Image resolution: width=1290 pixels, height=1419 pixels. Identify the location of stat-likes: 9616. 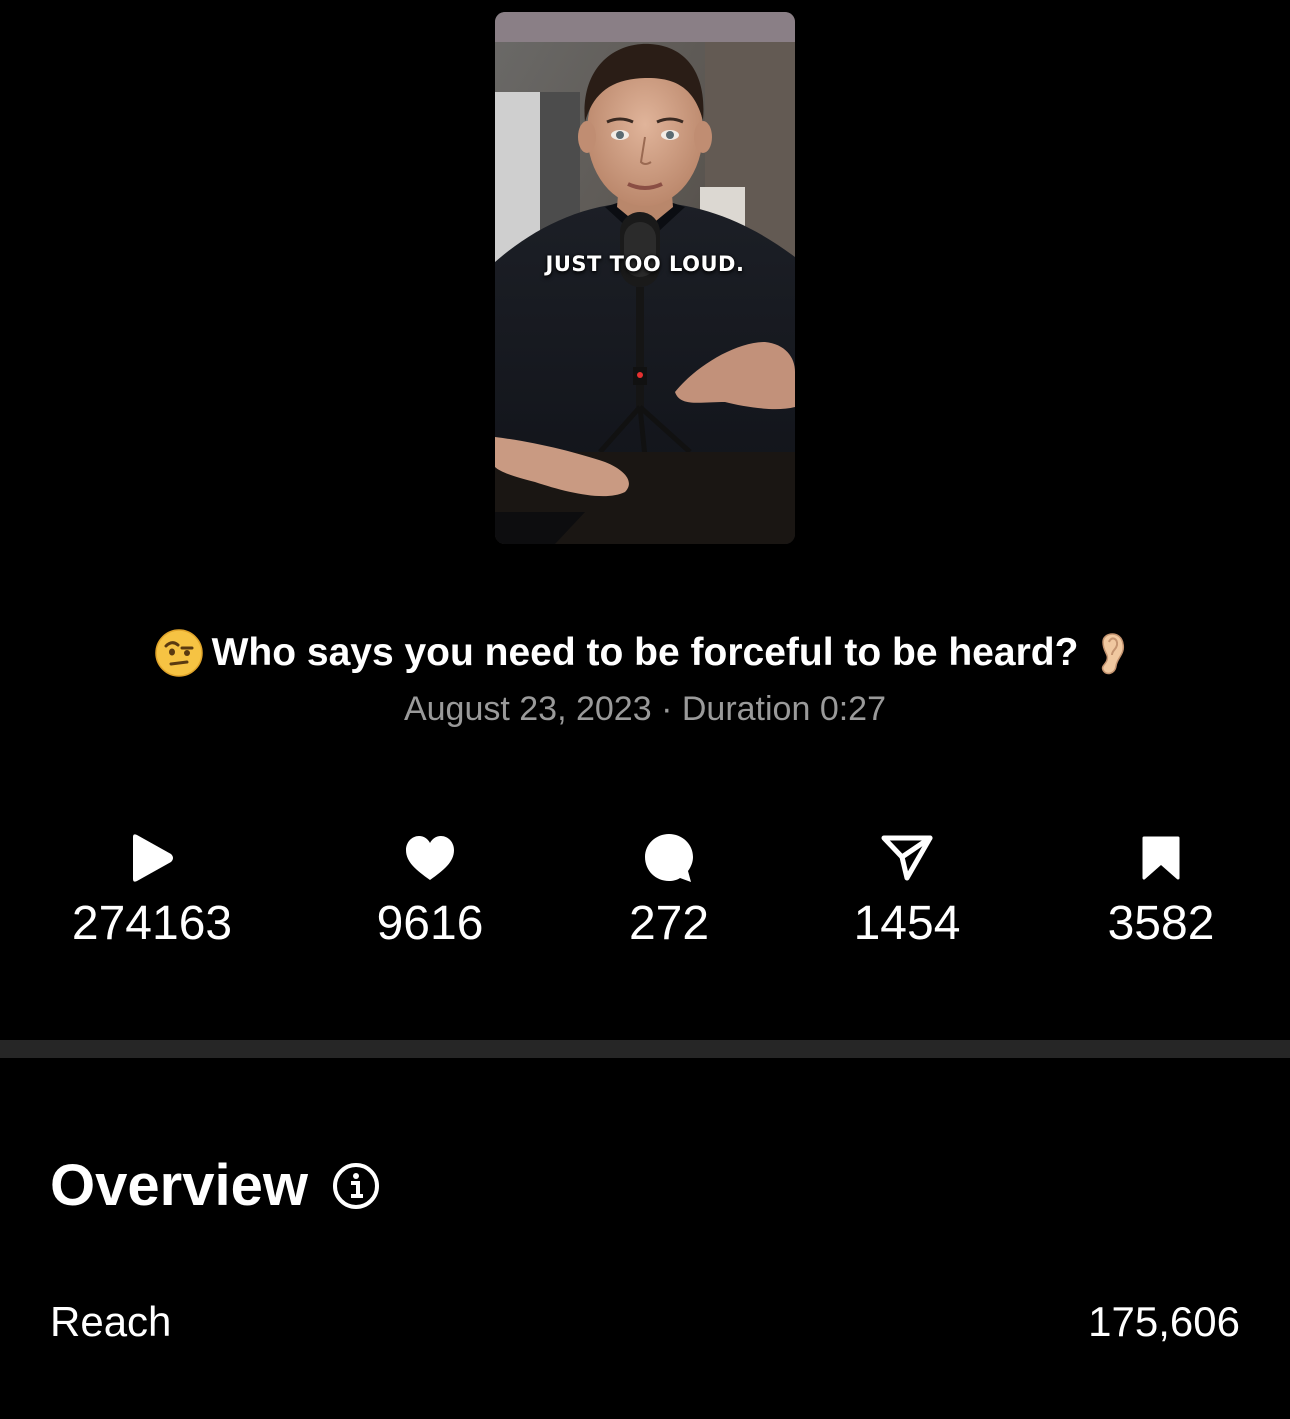
(430, 892).